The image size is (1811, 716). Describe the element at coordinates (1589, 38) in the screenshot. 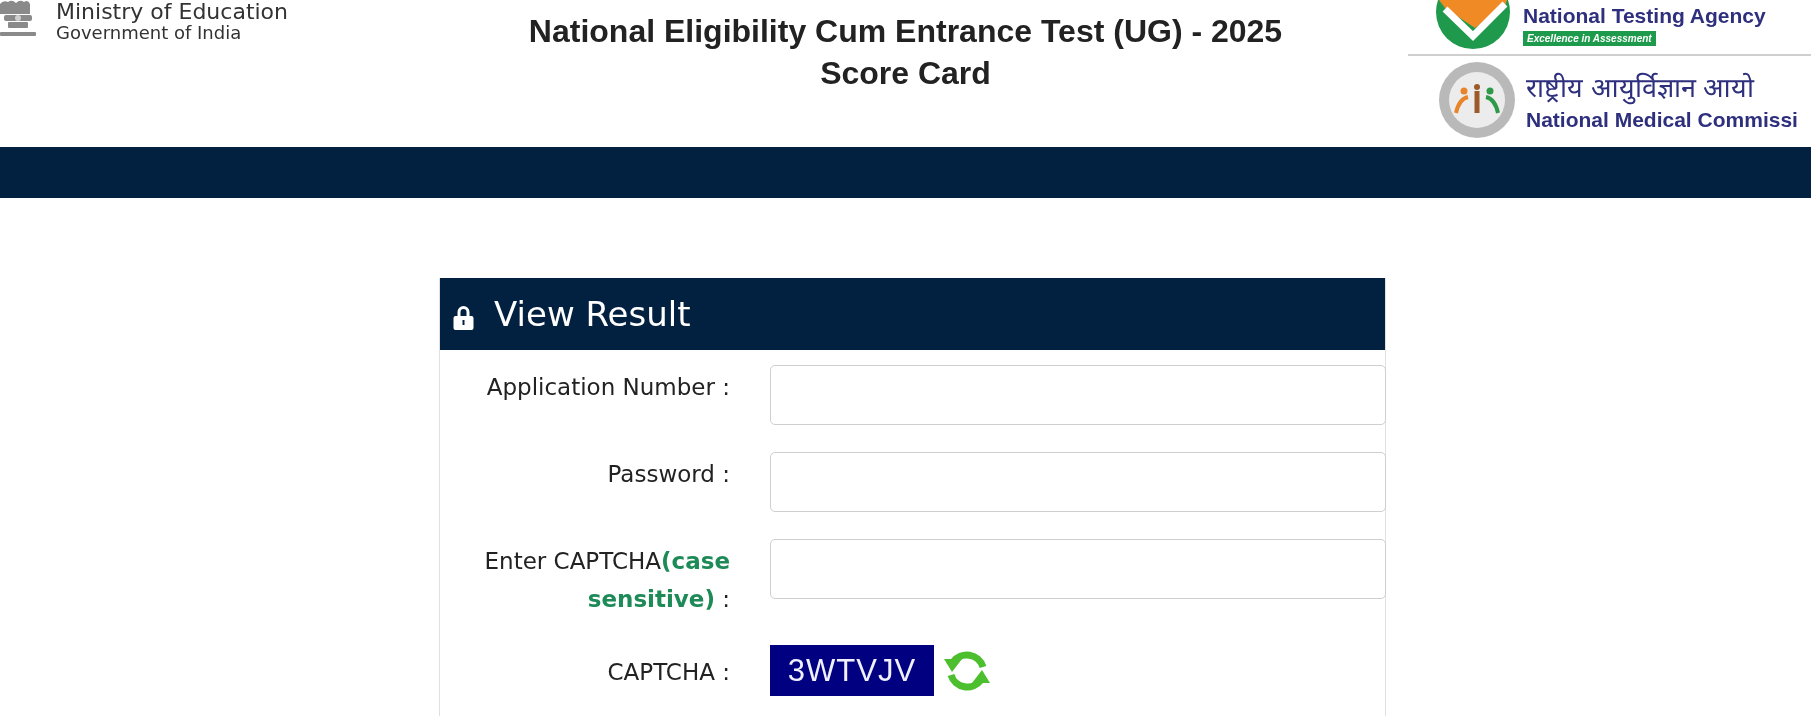

I see `agency-tagline: Excellence in Assessment` at that location.